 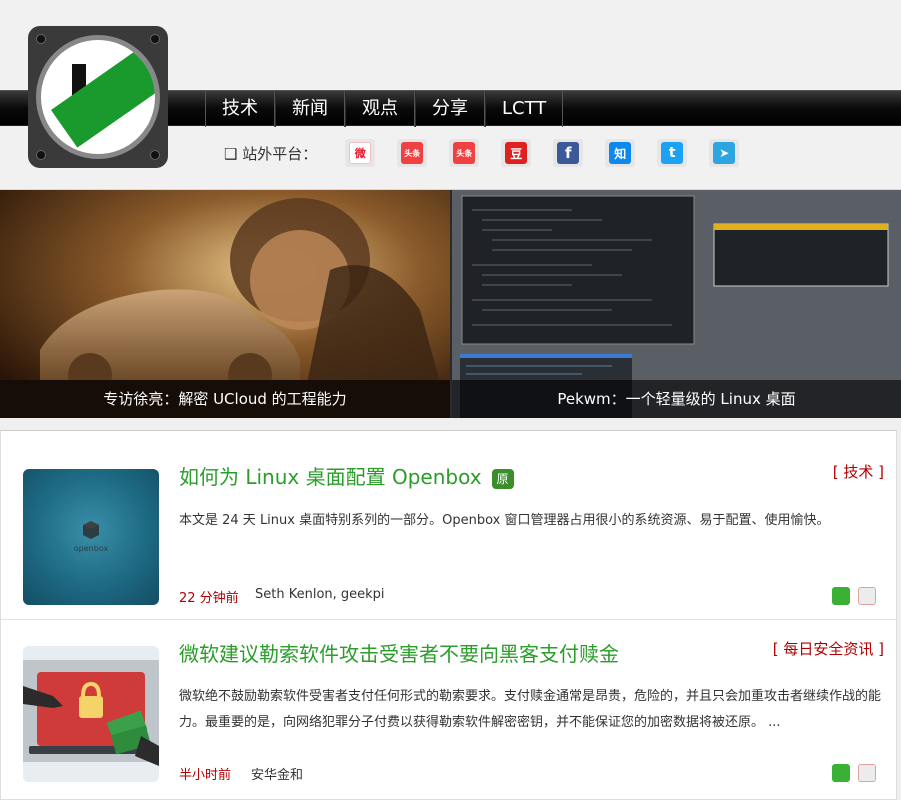 What do you see at coordinates (277, 773) in the screenshot?
I see `article-author: 安华金和` at bounding box center [277, 773].